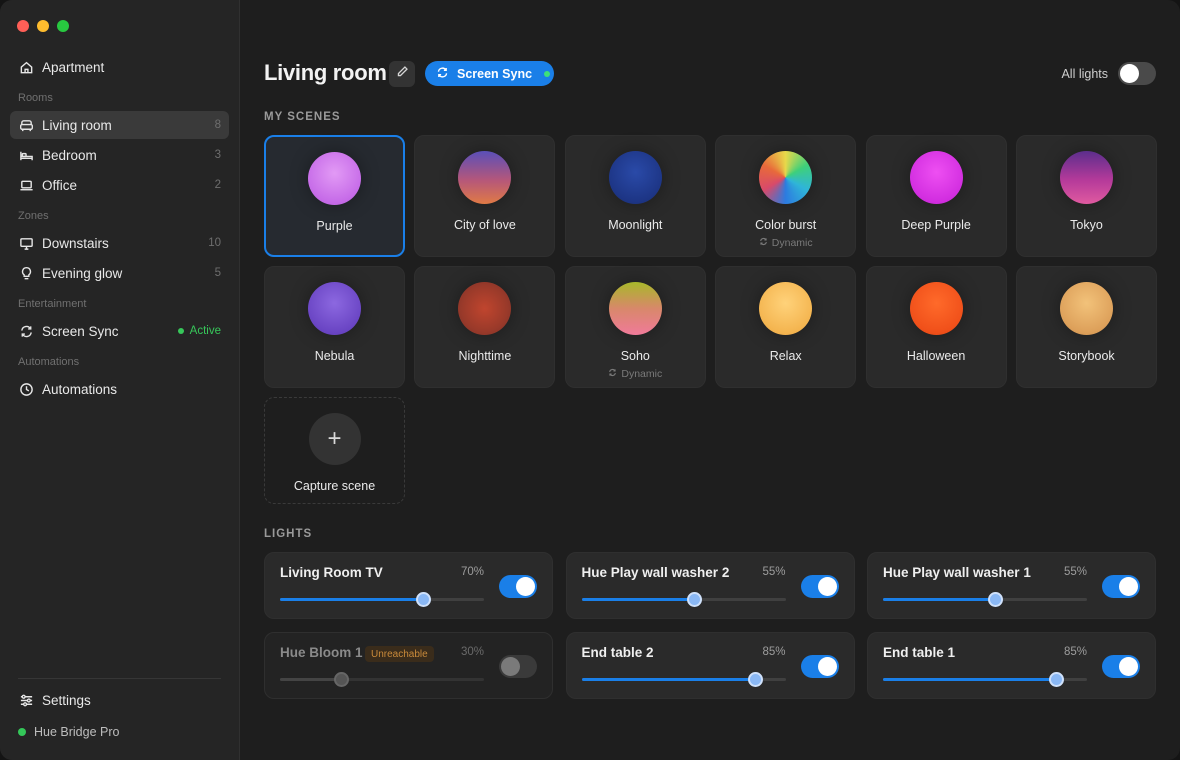  What do you see at coordinates (119, 155) in the screenshot?
I see `sidebar-item-bedroom: Bedroom 3` at bounding box center [119, 155].